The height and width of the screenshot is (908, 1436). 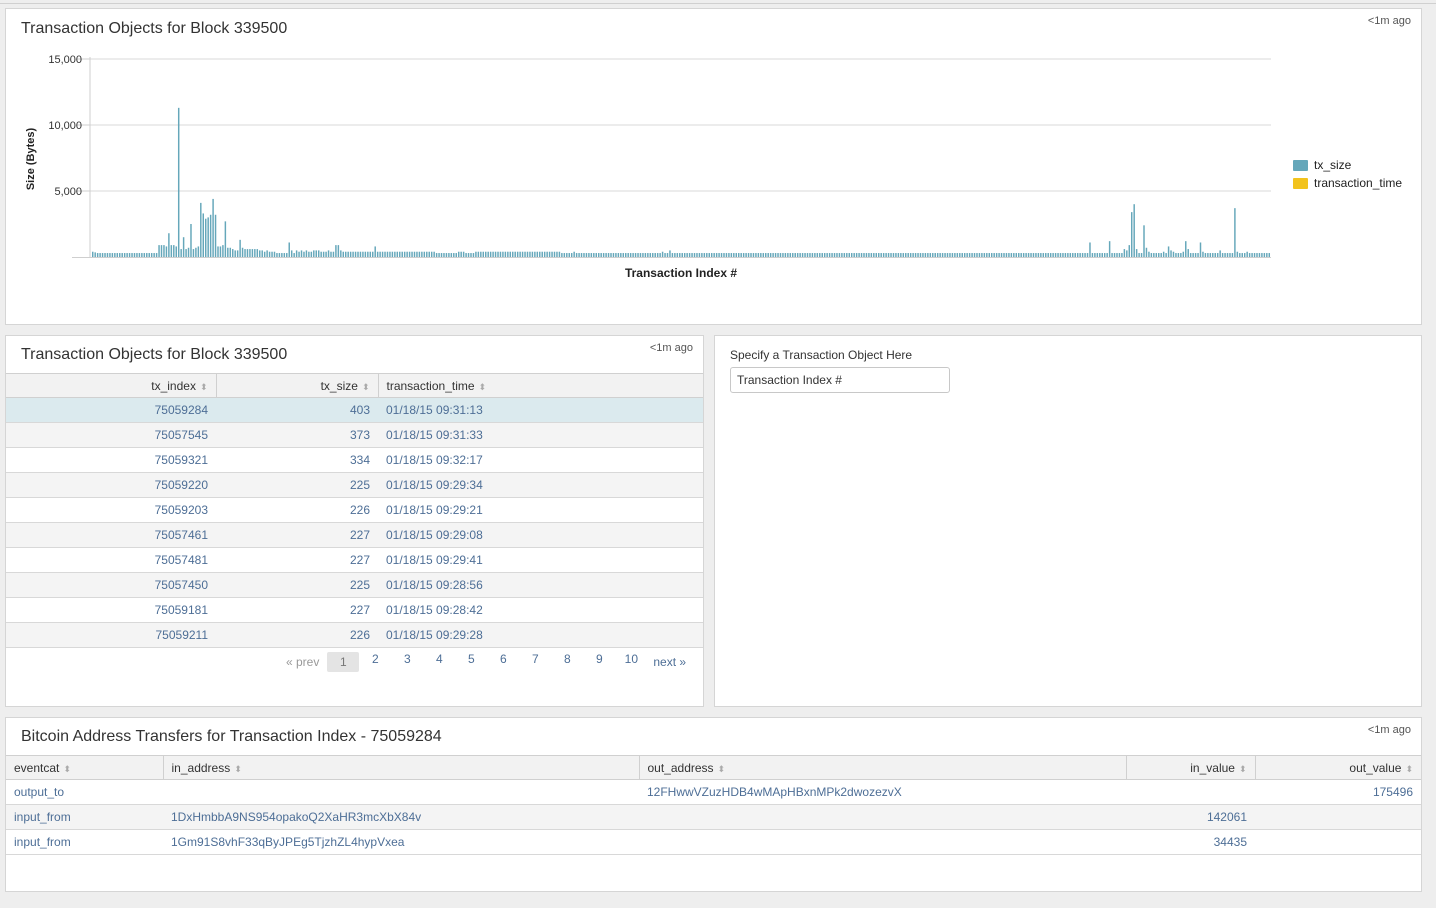 I want to click on cell-out-value: 175496, so click(x=1338, y=792).